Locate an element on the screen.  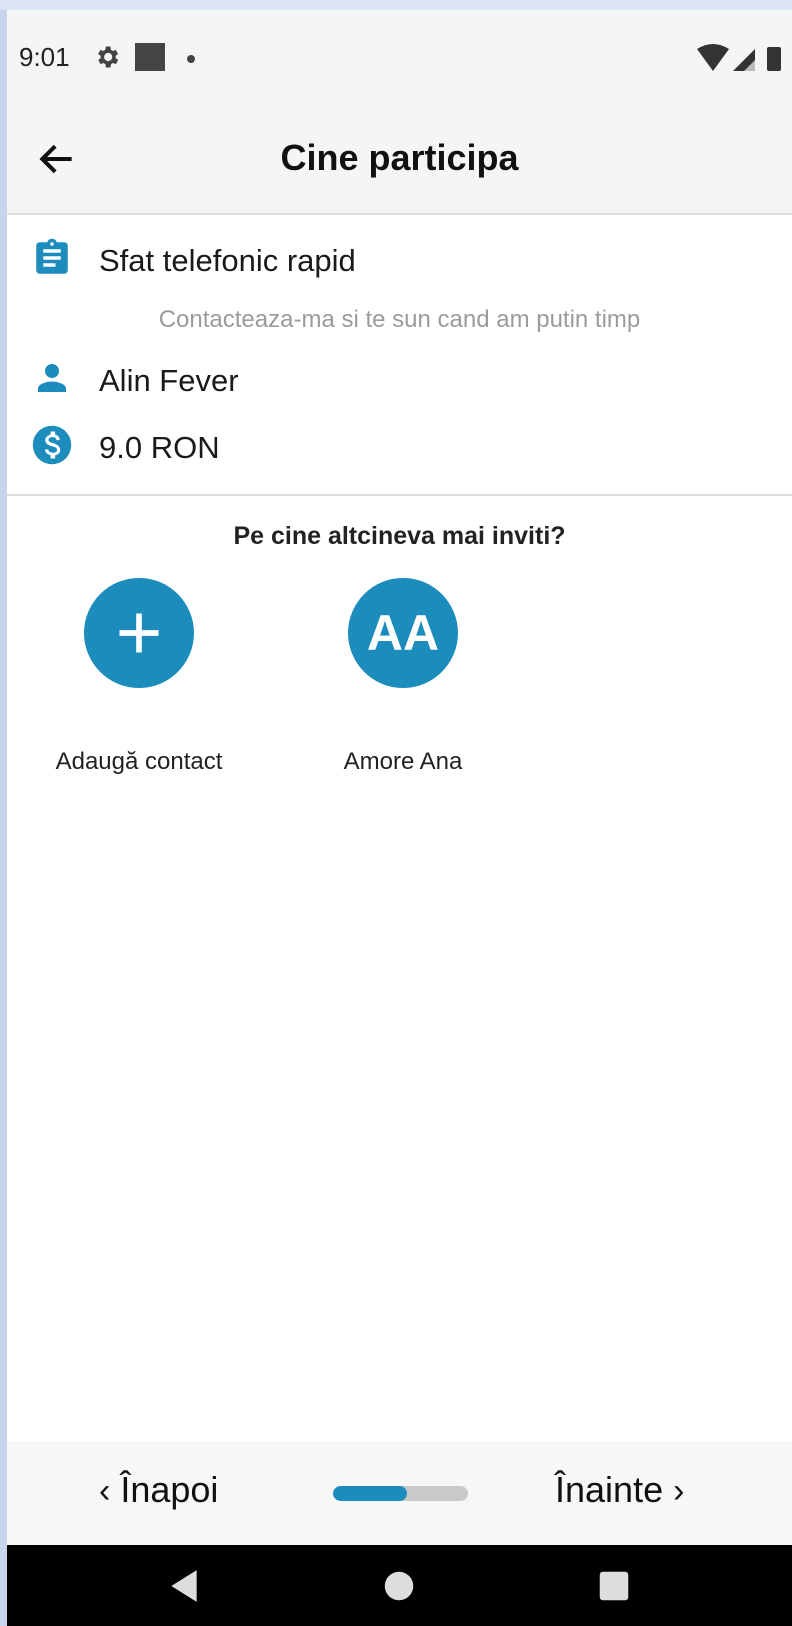
contact-name: Amore Ana is located at coordinates (403, 761).